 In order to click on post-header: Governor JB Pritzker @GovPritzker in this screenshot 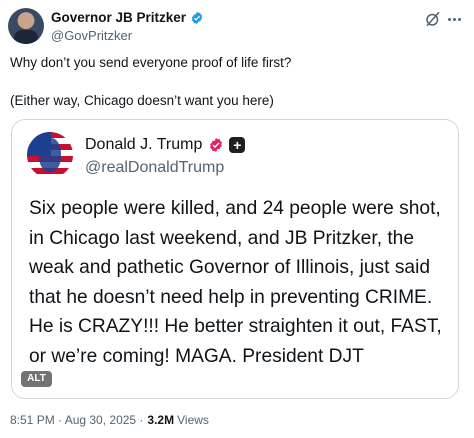, I will do `click(237, 26)`.